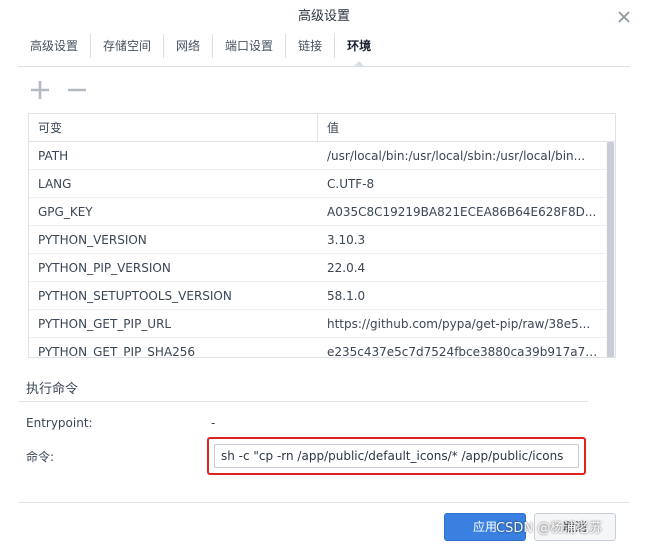 This screenshot has width=648, height=549. Describe the element at coordinates (459, 127) in the screenshot. I see `header-value: 值` at that location.